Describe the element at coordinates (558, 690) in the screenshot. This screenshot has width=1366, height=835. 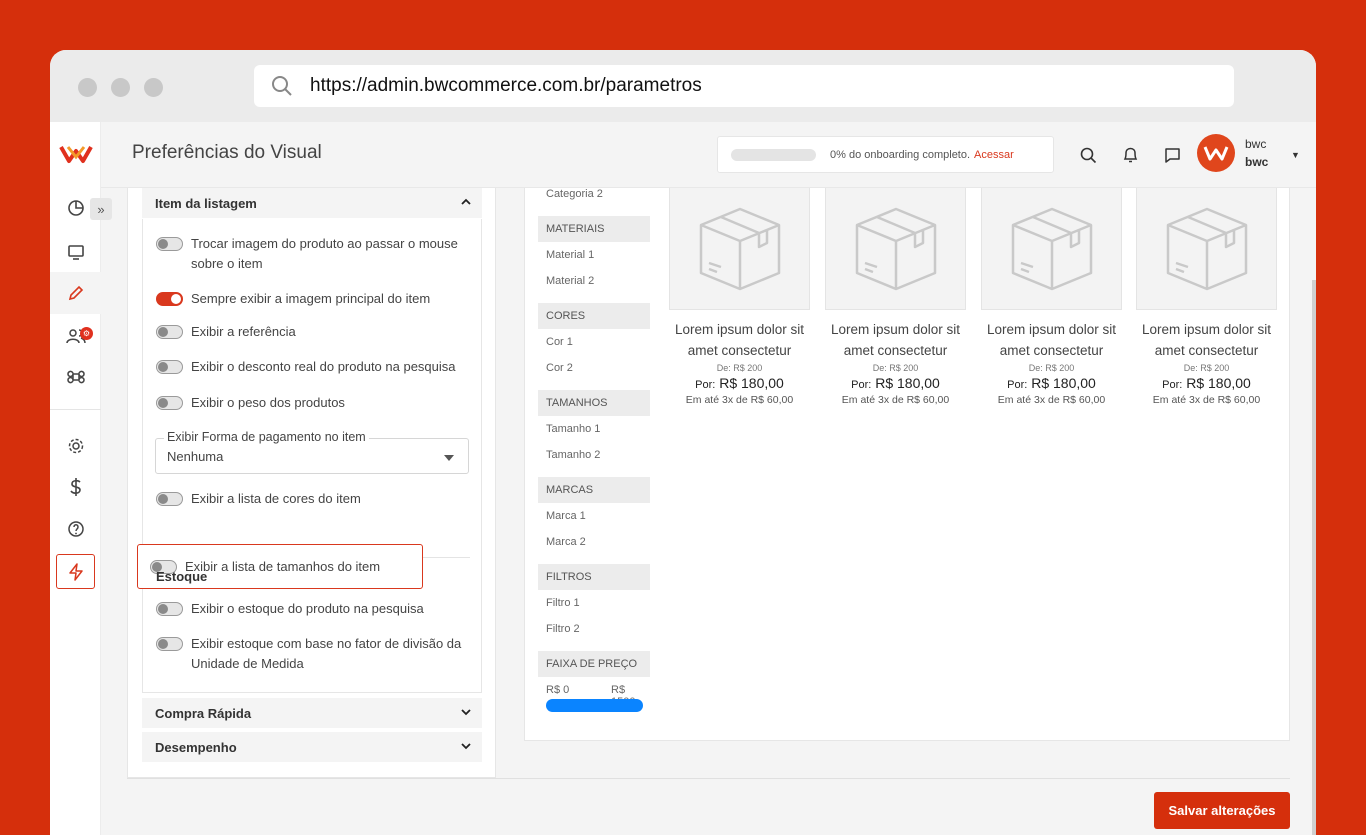
I see `price-min: R$ 0` at that location.